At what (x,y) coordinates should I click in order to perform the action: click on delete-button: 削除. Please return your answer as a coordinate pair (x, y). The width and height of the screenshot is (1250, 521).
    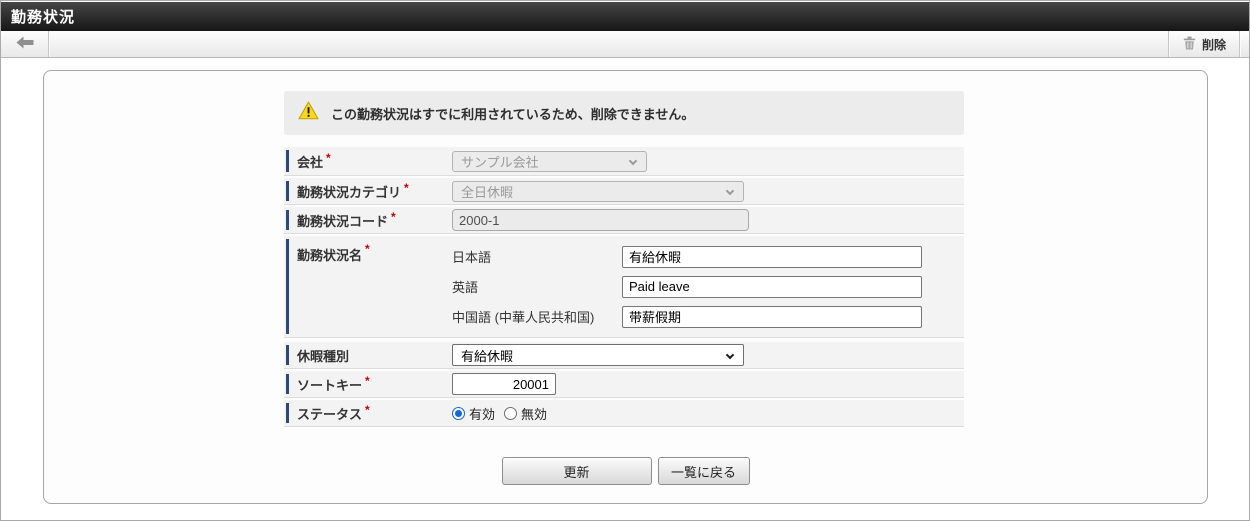
    Looking at the image, I should click on (1204, 44).